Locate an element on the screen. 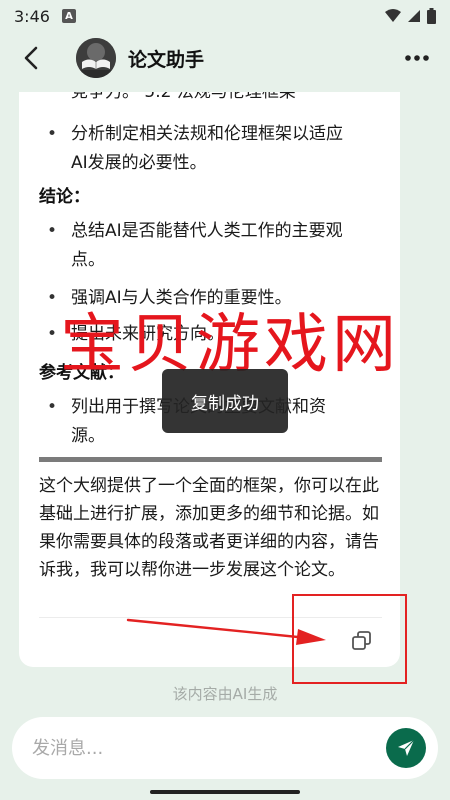 This screenshot has width=450, height=800. list-item: • 总结AI是否能替代人类工作的主要观 点。 is located at coordinates (210, 246).